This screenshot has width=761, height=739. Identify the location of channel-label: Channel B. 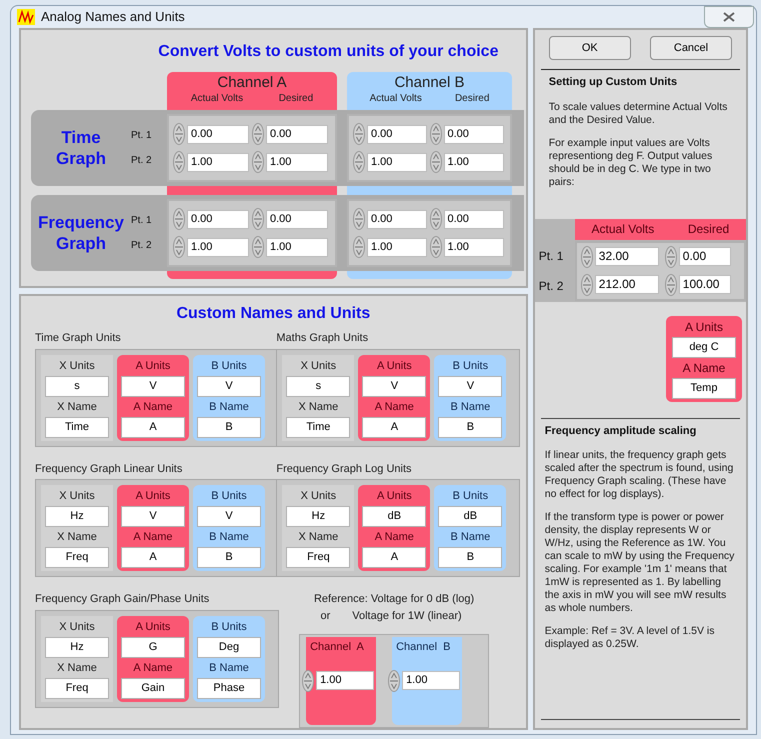
(423, 647).